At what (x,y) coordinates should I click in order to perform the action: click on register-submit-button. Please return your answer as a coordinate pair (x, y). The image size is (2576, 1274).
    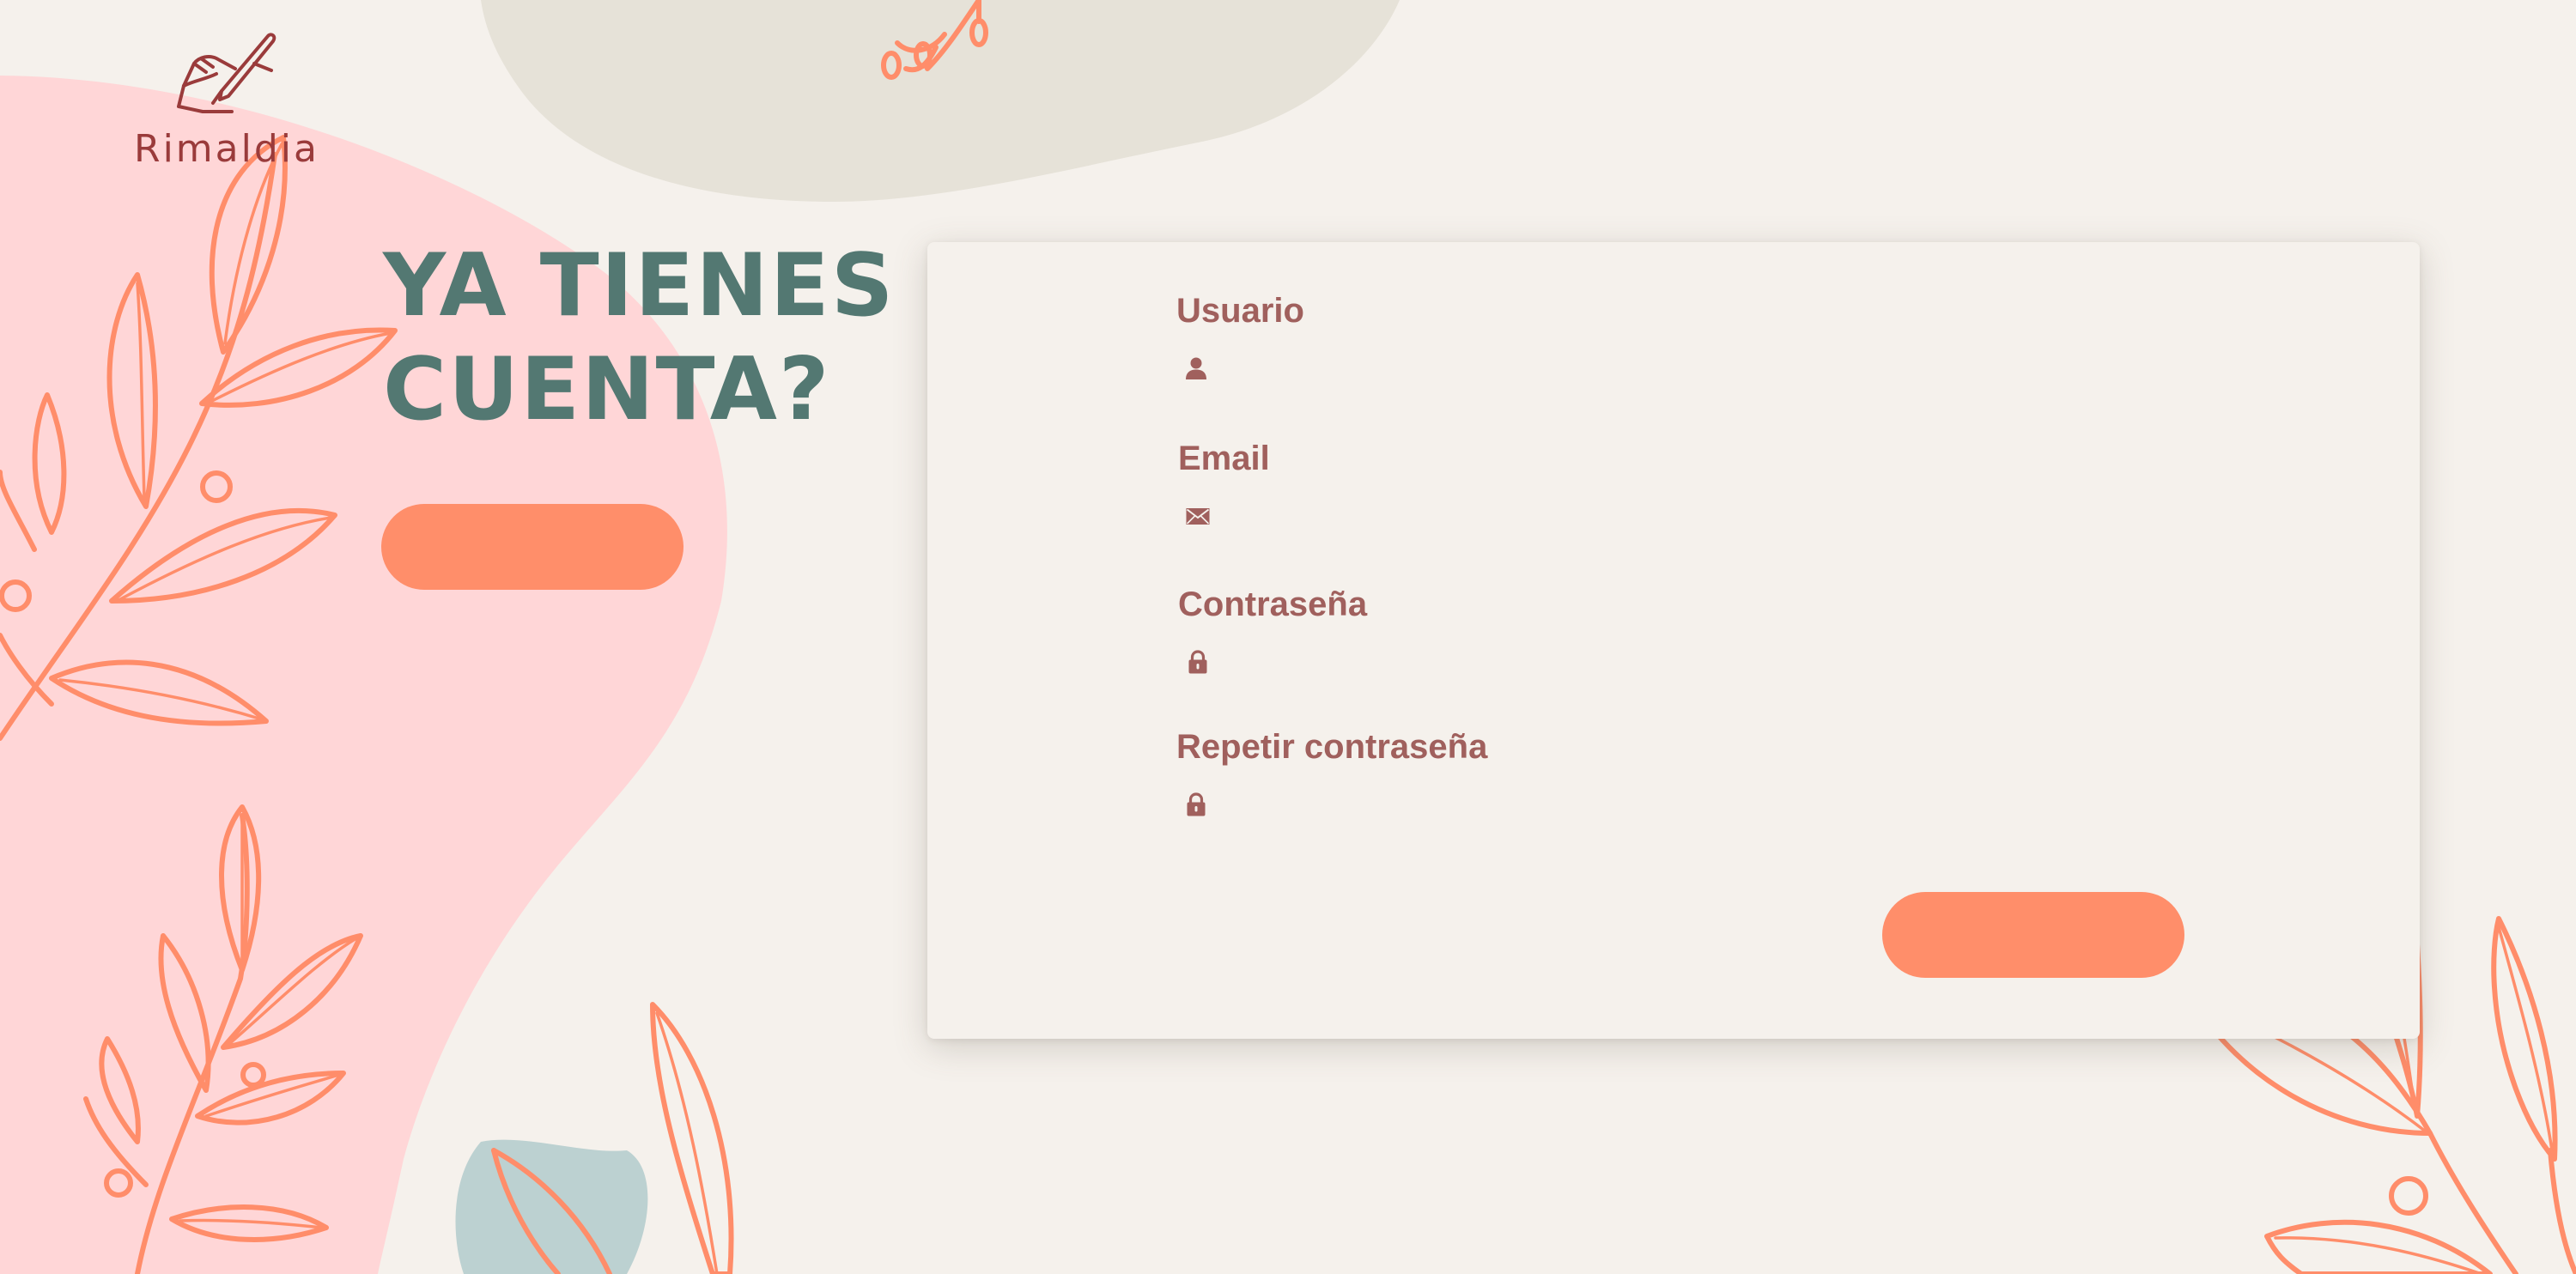
    Looking at the image, I should click on (2033, 935).